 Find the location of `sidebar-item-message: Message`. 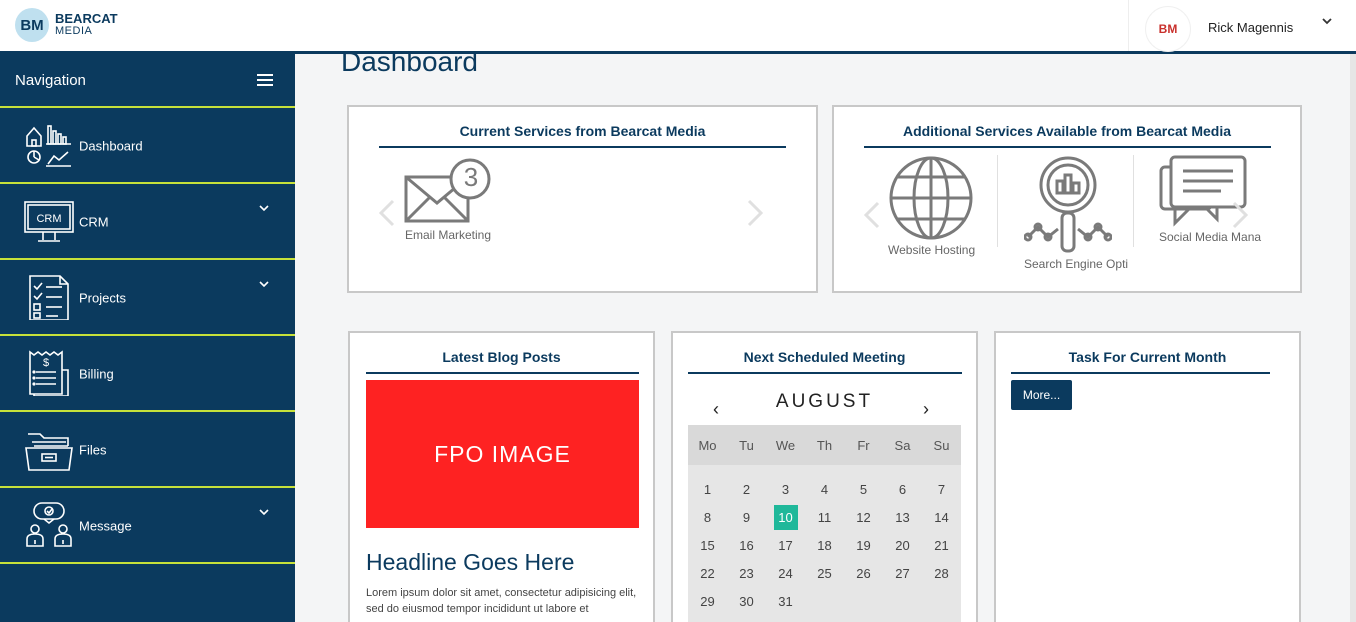

sidebar-item-message: Message is located at coordinates (147, 526).